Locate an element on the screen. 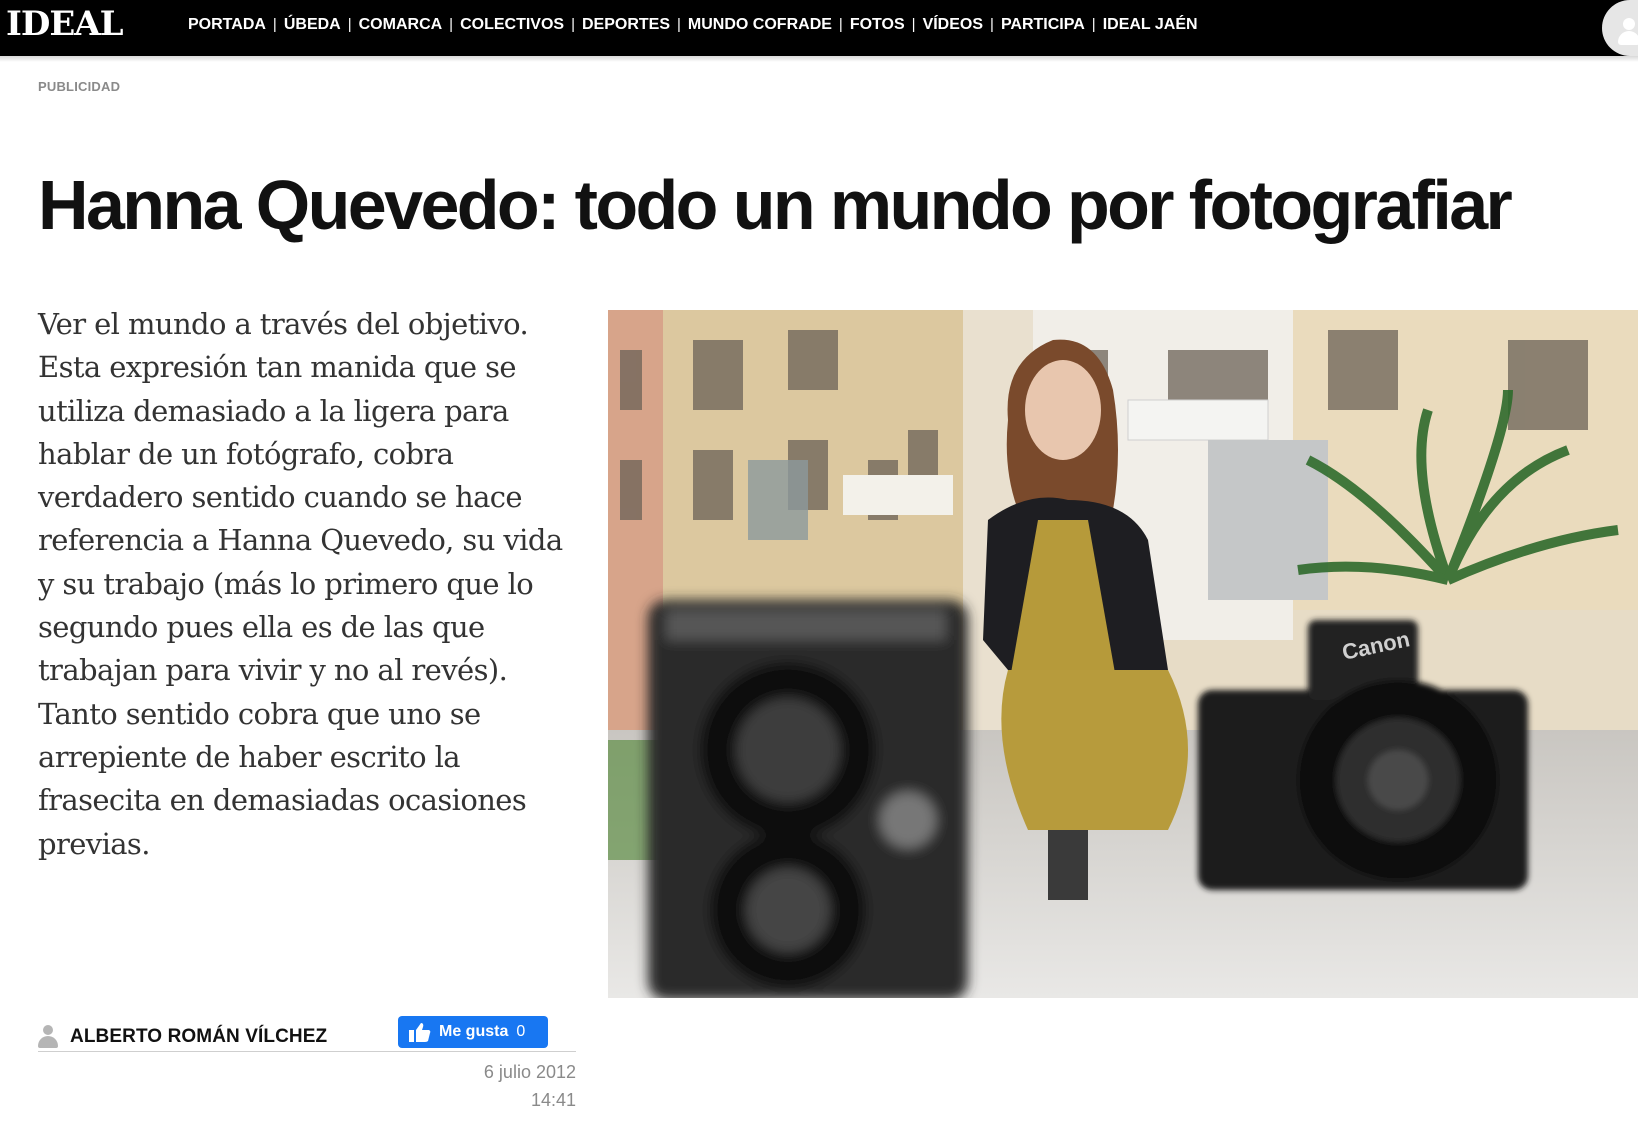  lead-line: referencia a Hanna Quevedo, su vida is located at coordinates (300, 540).